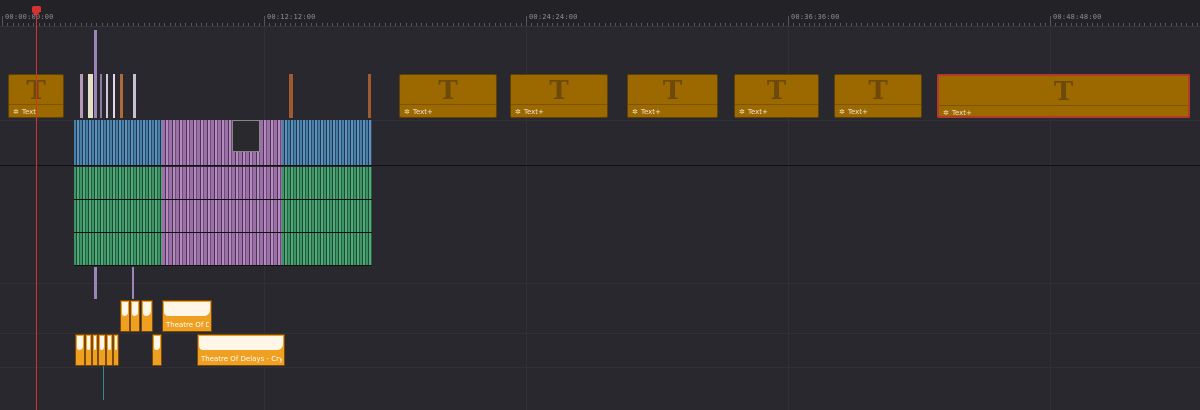 The width and height of the screenshot is (1200, 410). Describe the element at coordinates (36, 209) in the screenshot. I see `playhead-line` at that location.